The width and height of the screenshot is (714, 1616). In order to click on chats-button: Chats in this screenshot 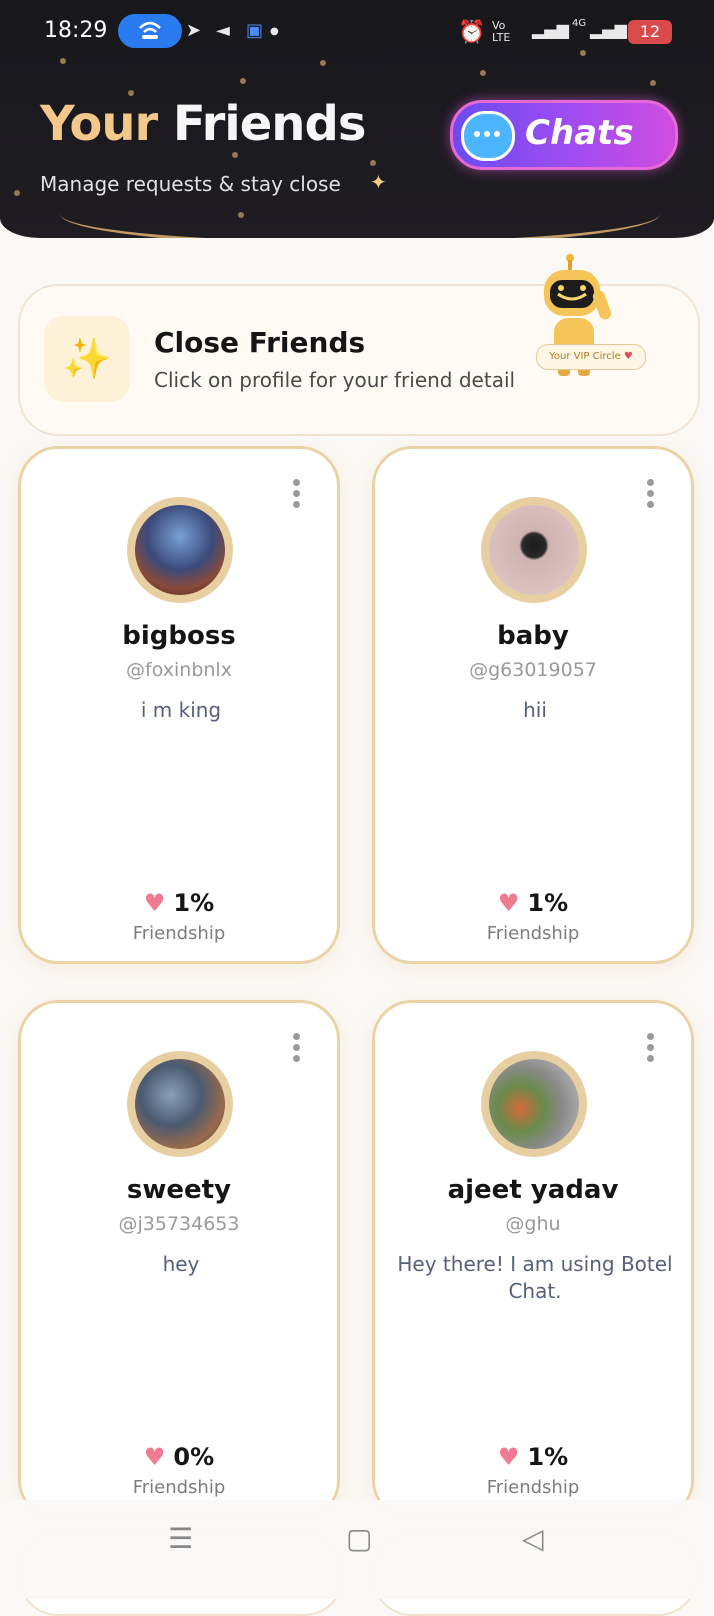, I will do `click(564, 135)`.